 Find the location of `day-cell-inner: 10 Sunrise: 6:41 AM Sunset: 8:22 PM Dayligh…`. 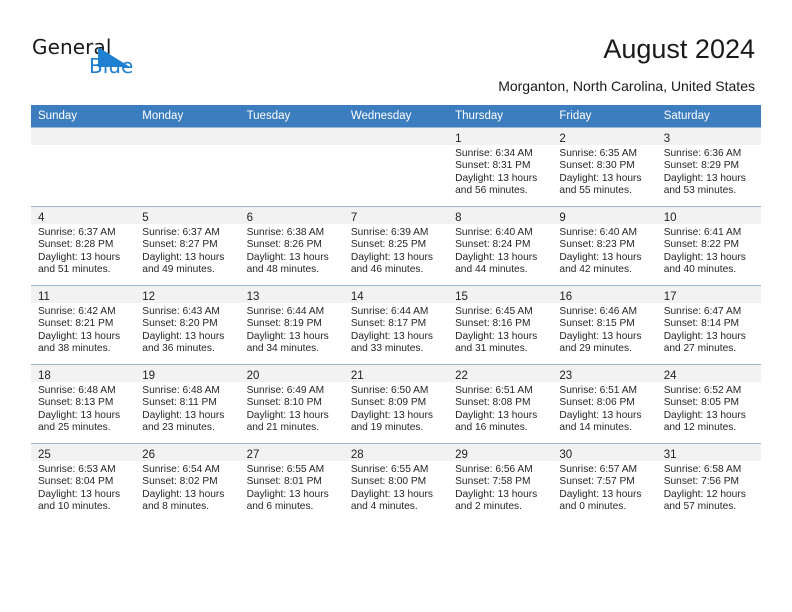

day-cell-inner: 10 Sunrise: 6:41 AM Sunset: 8:22 PM Dayligh… is located at coordinates (708, 246).